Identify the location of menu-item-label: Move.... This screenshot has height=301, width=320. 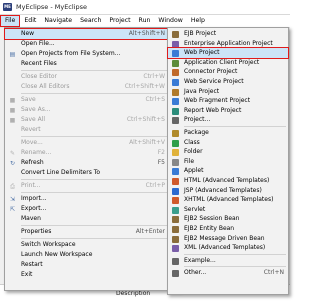
(32, 142).